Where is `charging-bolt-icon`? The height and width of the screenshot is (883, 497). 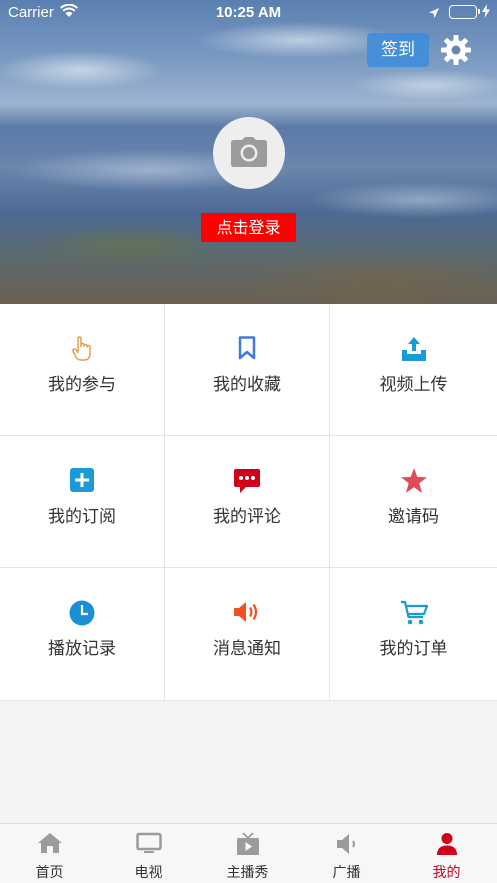
charging-bolt-icon is located at coordinates (486, 13).